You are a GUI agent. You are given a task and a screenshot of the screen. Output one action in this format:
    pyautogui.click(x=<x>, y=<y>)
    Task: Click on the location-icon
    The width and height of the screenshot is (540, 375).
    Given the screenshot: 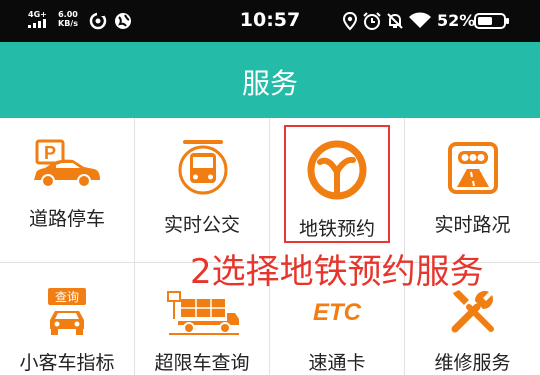 What is the action you would take?
    pyautogui.click(x=350, y=21)
    